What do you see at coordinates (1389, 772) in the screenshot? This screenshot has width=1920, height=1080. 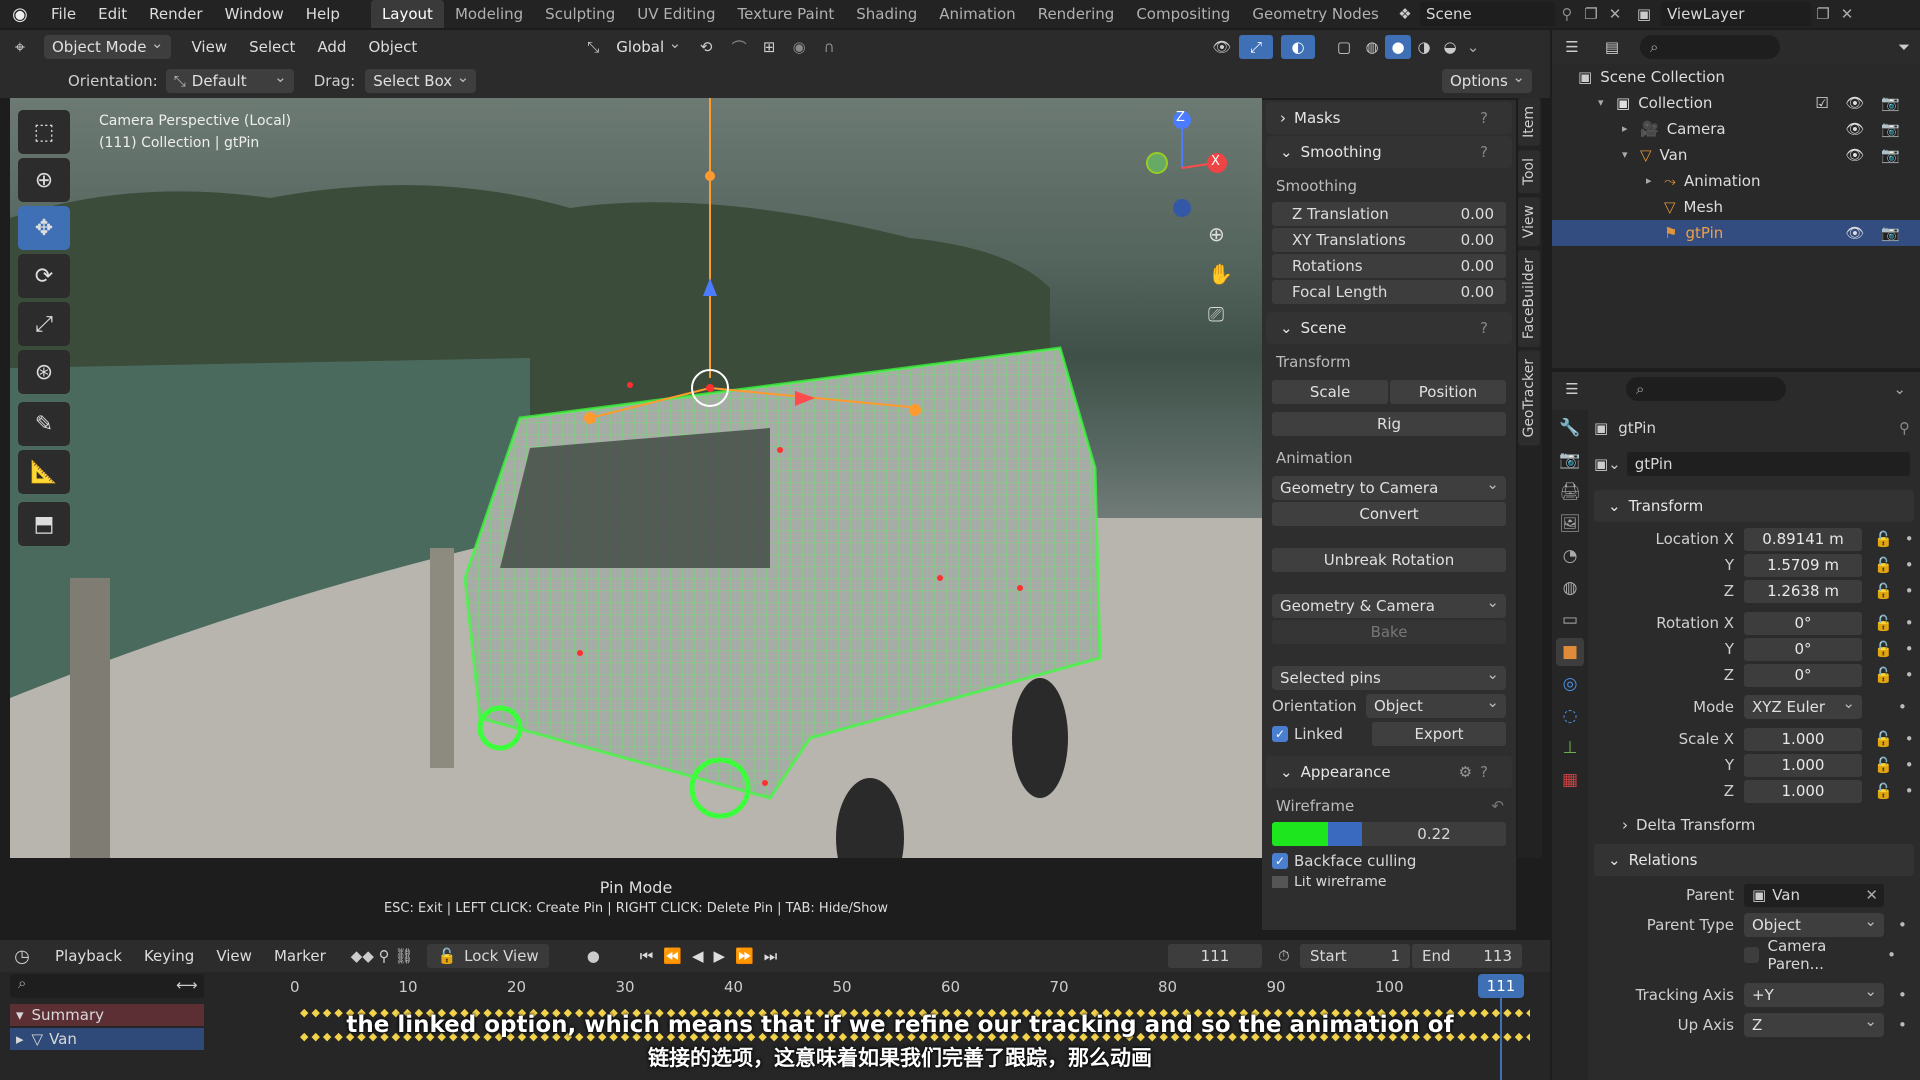 I see `appearance-section: ⌄ Appearance ⚙?` at bounding box center [1389, 772].